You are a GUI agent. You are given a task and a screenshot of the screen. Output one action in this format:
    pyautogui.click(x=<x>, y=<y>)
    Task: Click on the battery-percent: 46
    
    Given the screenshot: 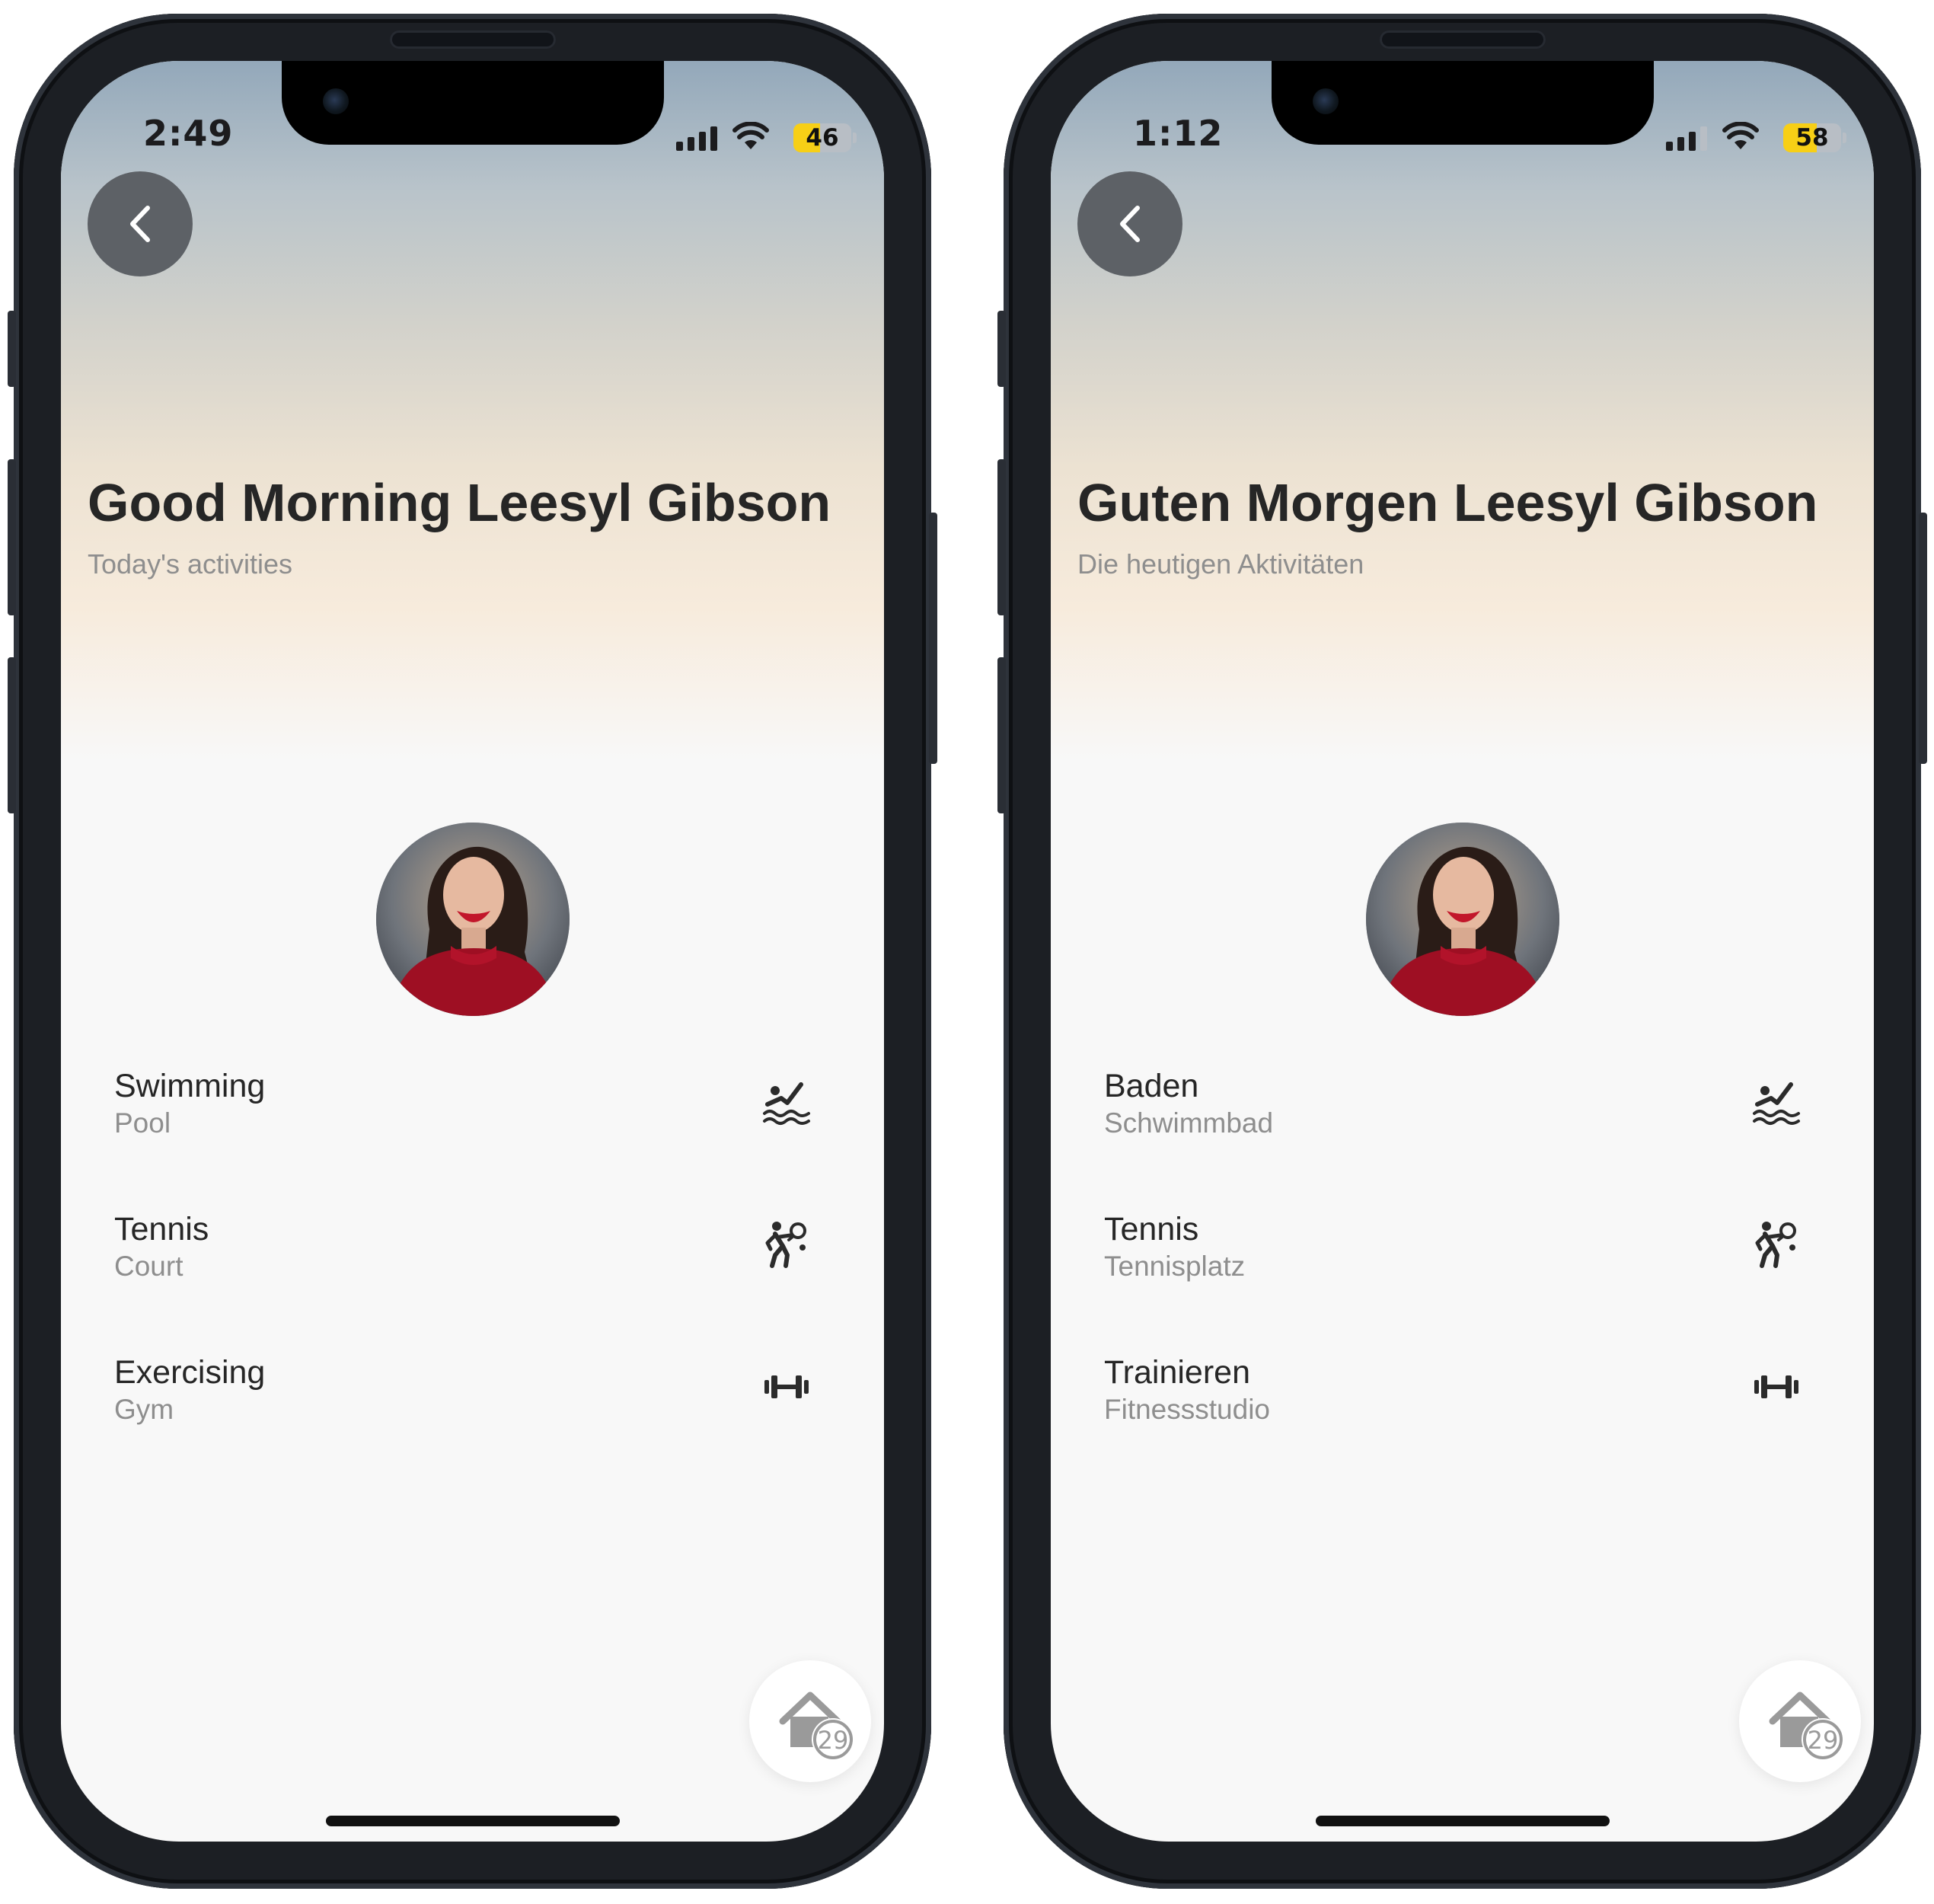 What is the action you would take?
    pyautogui.click(x=823, y=138)
    